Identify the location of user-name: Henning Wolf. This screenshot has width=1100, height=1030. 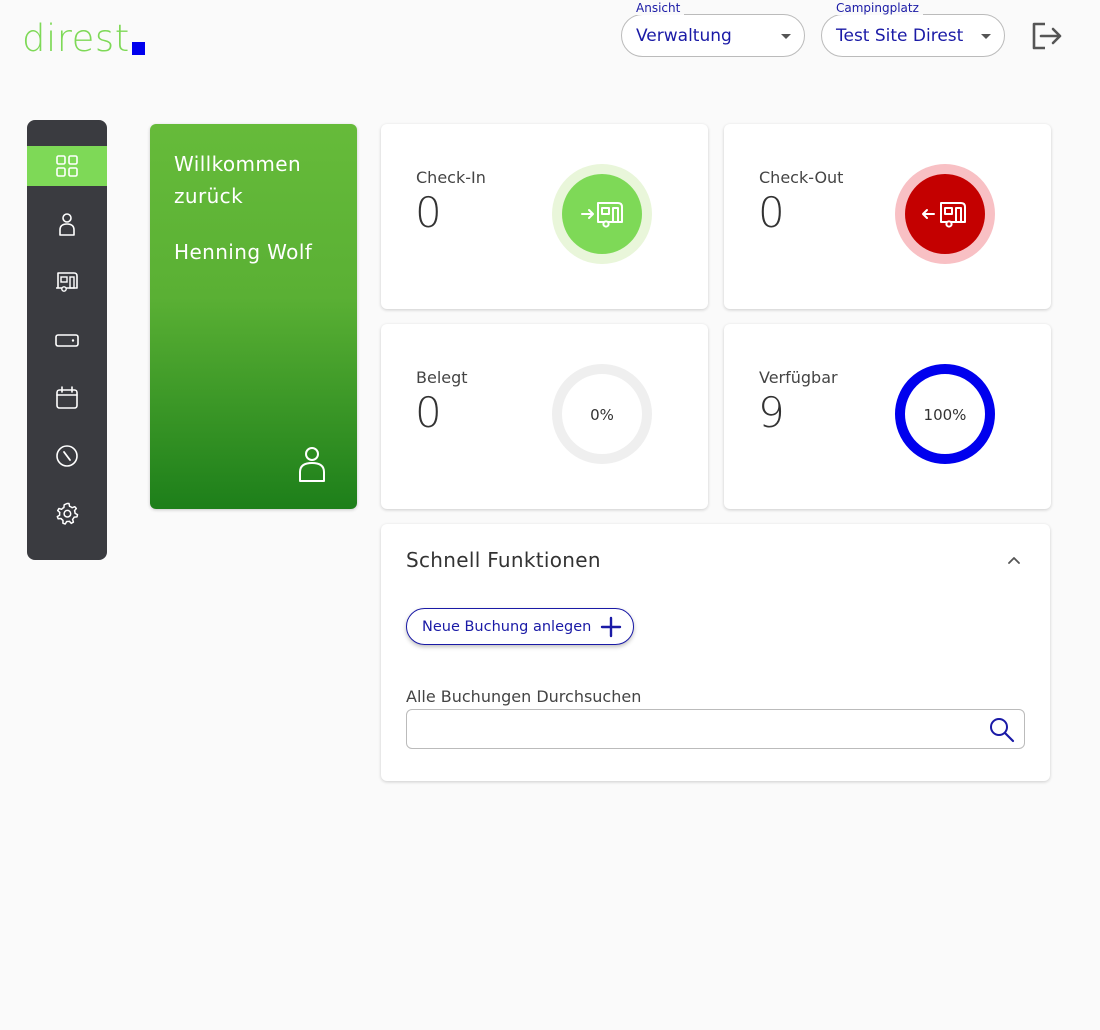
(243, 252).